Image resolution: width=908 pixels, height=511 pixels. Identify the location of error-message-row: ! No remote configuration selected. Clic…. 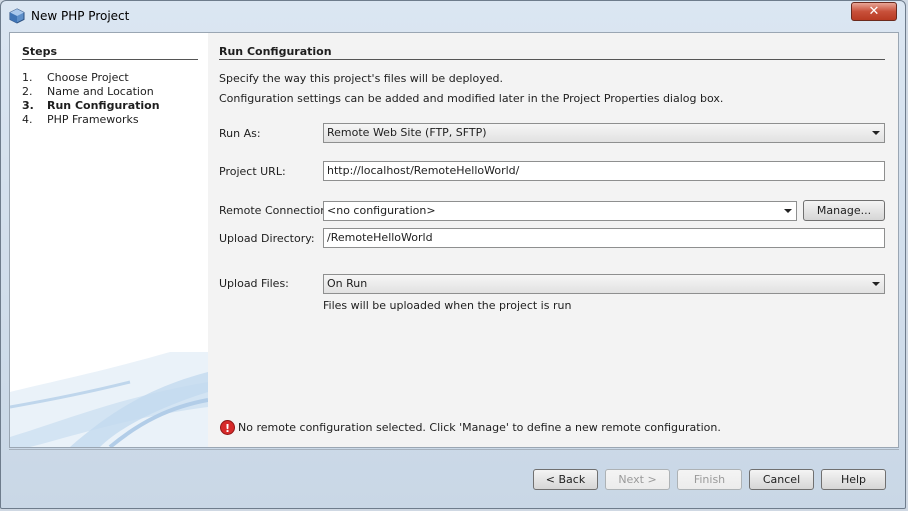
(470, 427).